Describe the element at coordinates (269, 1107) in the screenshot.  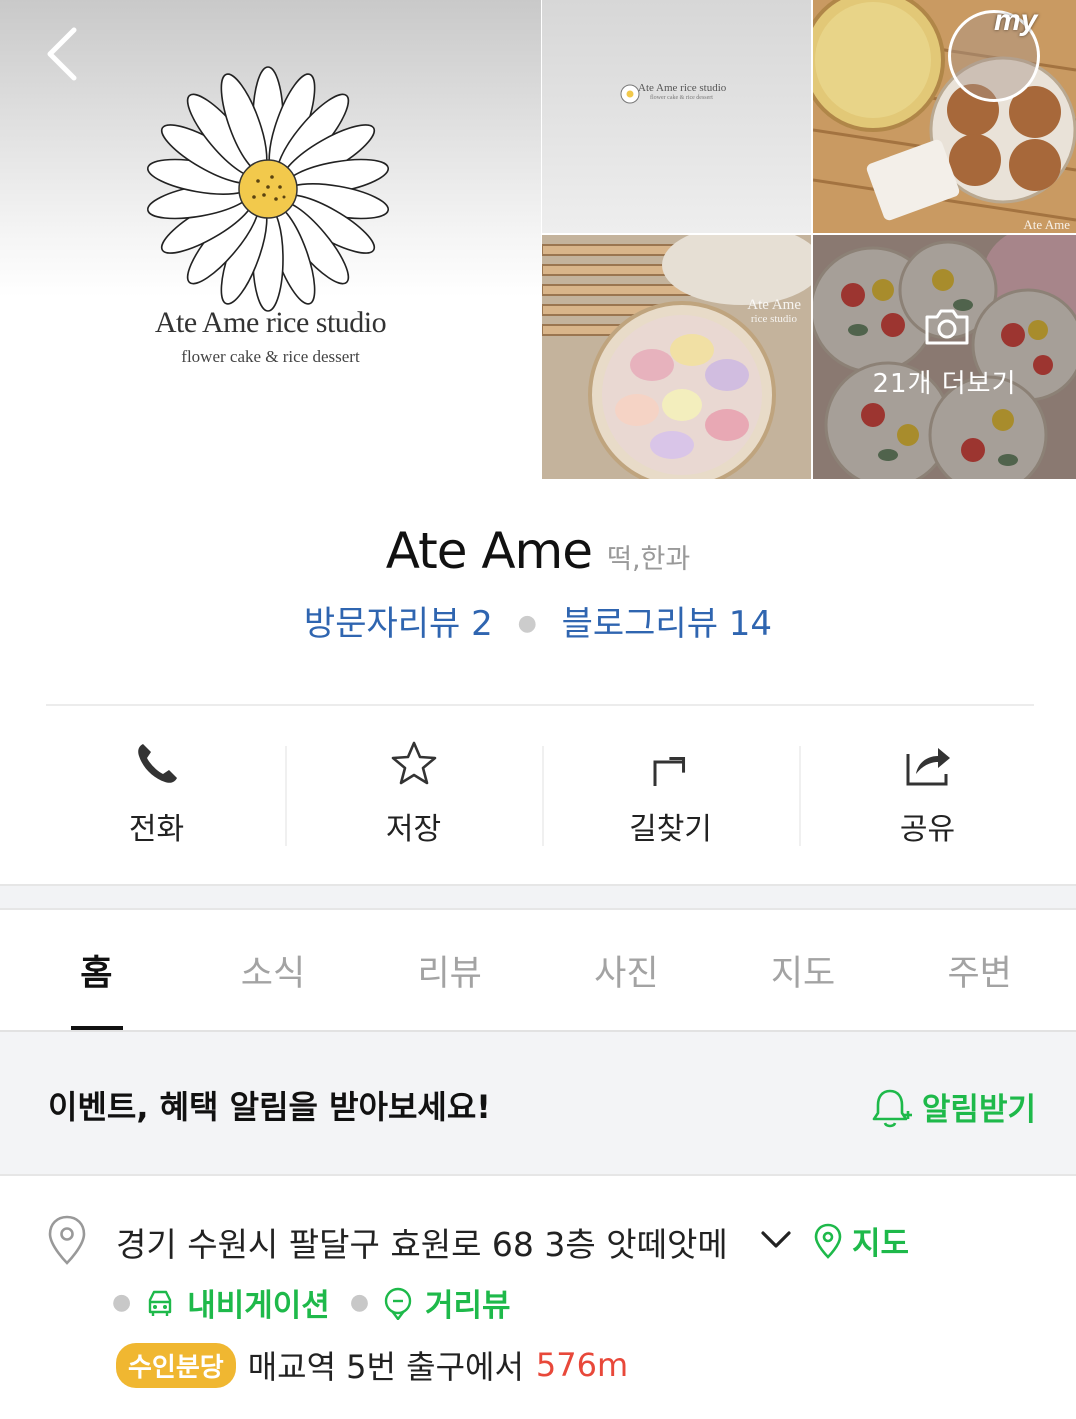
I see `notification-text: 이벤트, 혜택 알림을 받아보세요!` at that location.